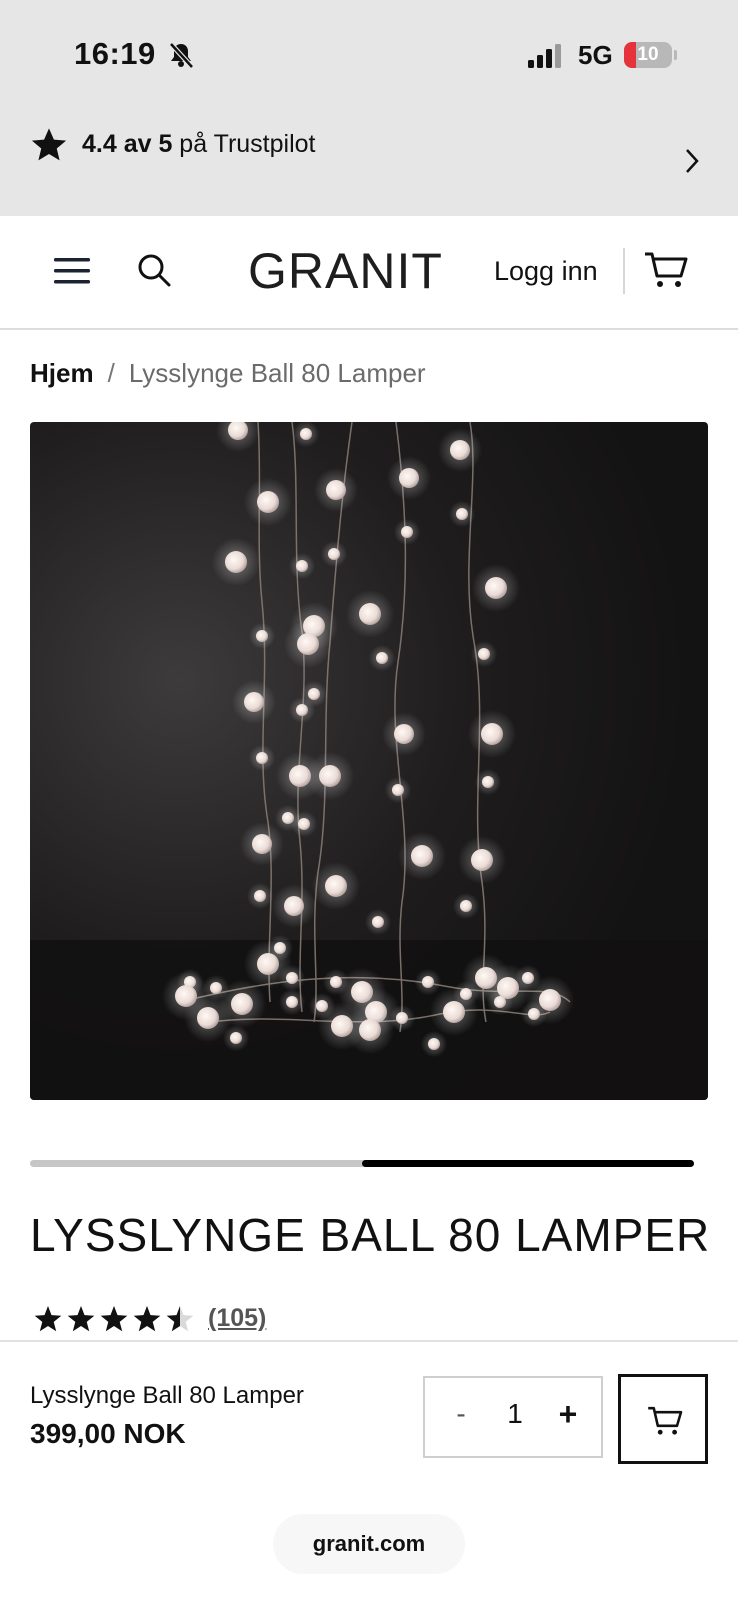  What do you see at coordinates (244, 144) in the screenshot?
I see `trustpilot-label: på Trustpilot` at bounding box center [244, 144].